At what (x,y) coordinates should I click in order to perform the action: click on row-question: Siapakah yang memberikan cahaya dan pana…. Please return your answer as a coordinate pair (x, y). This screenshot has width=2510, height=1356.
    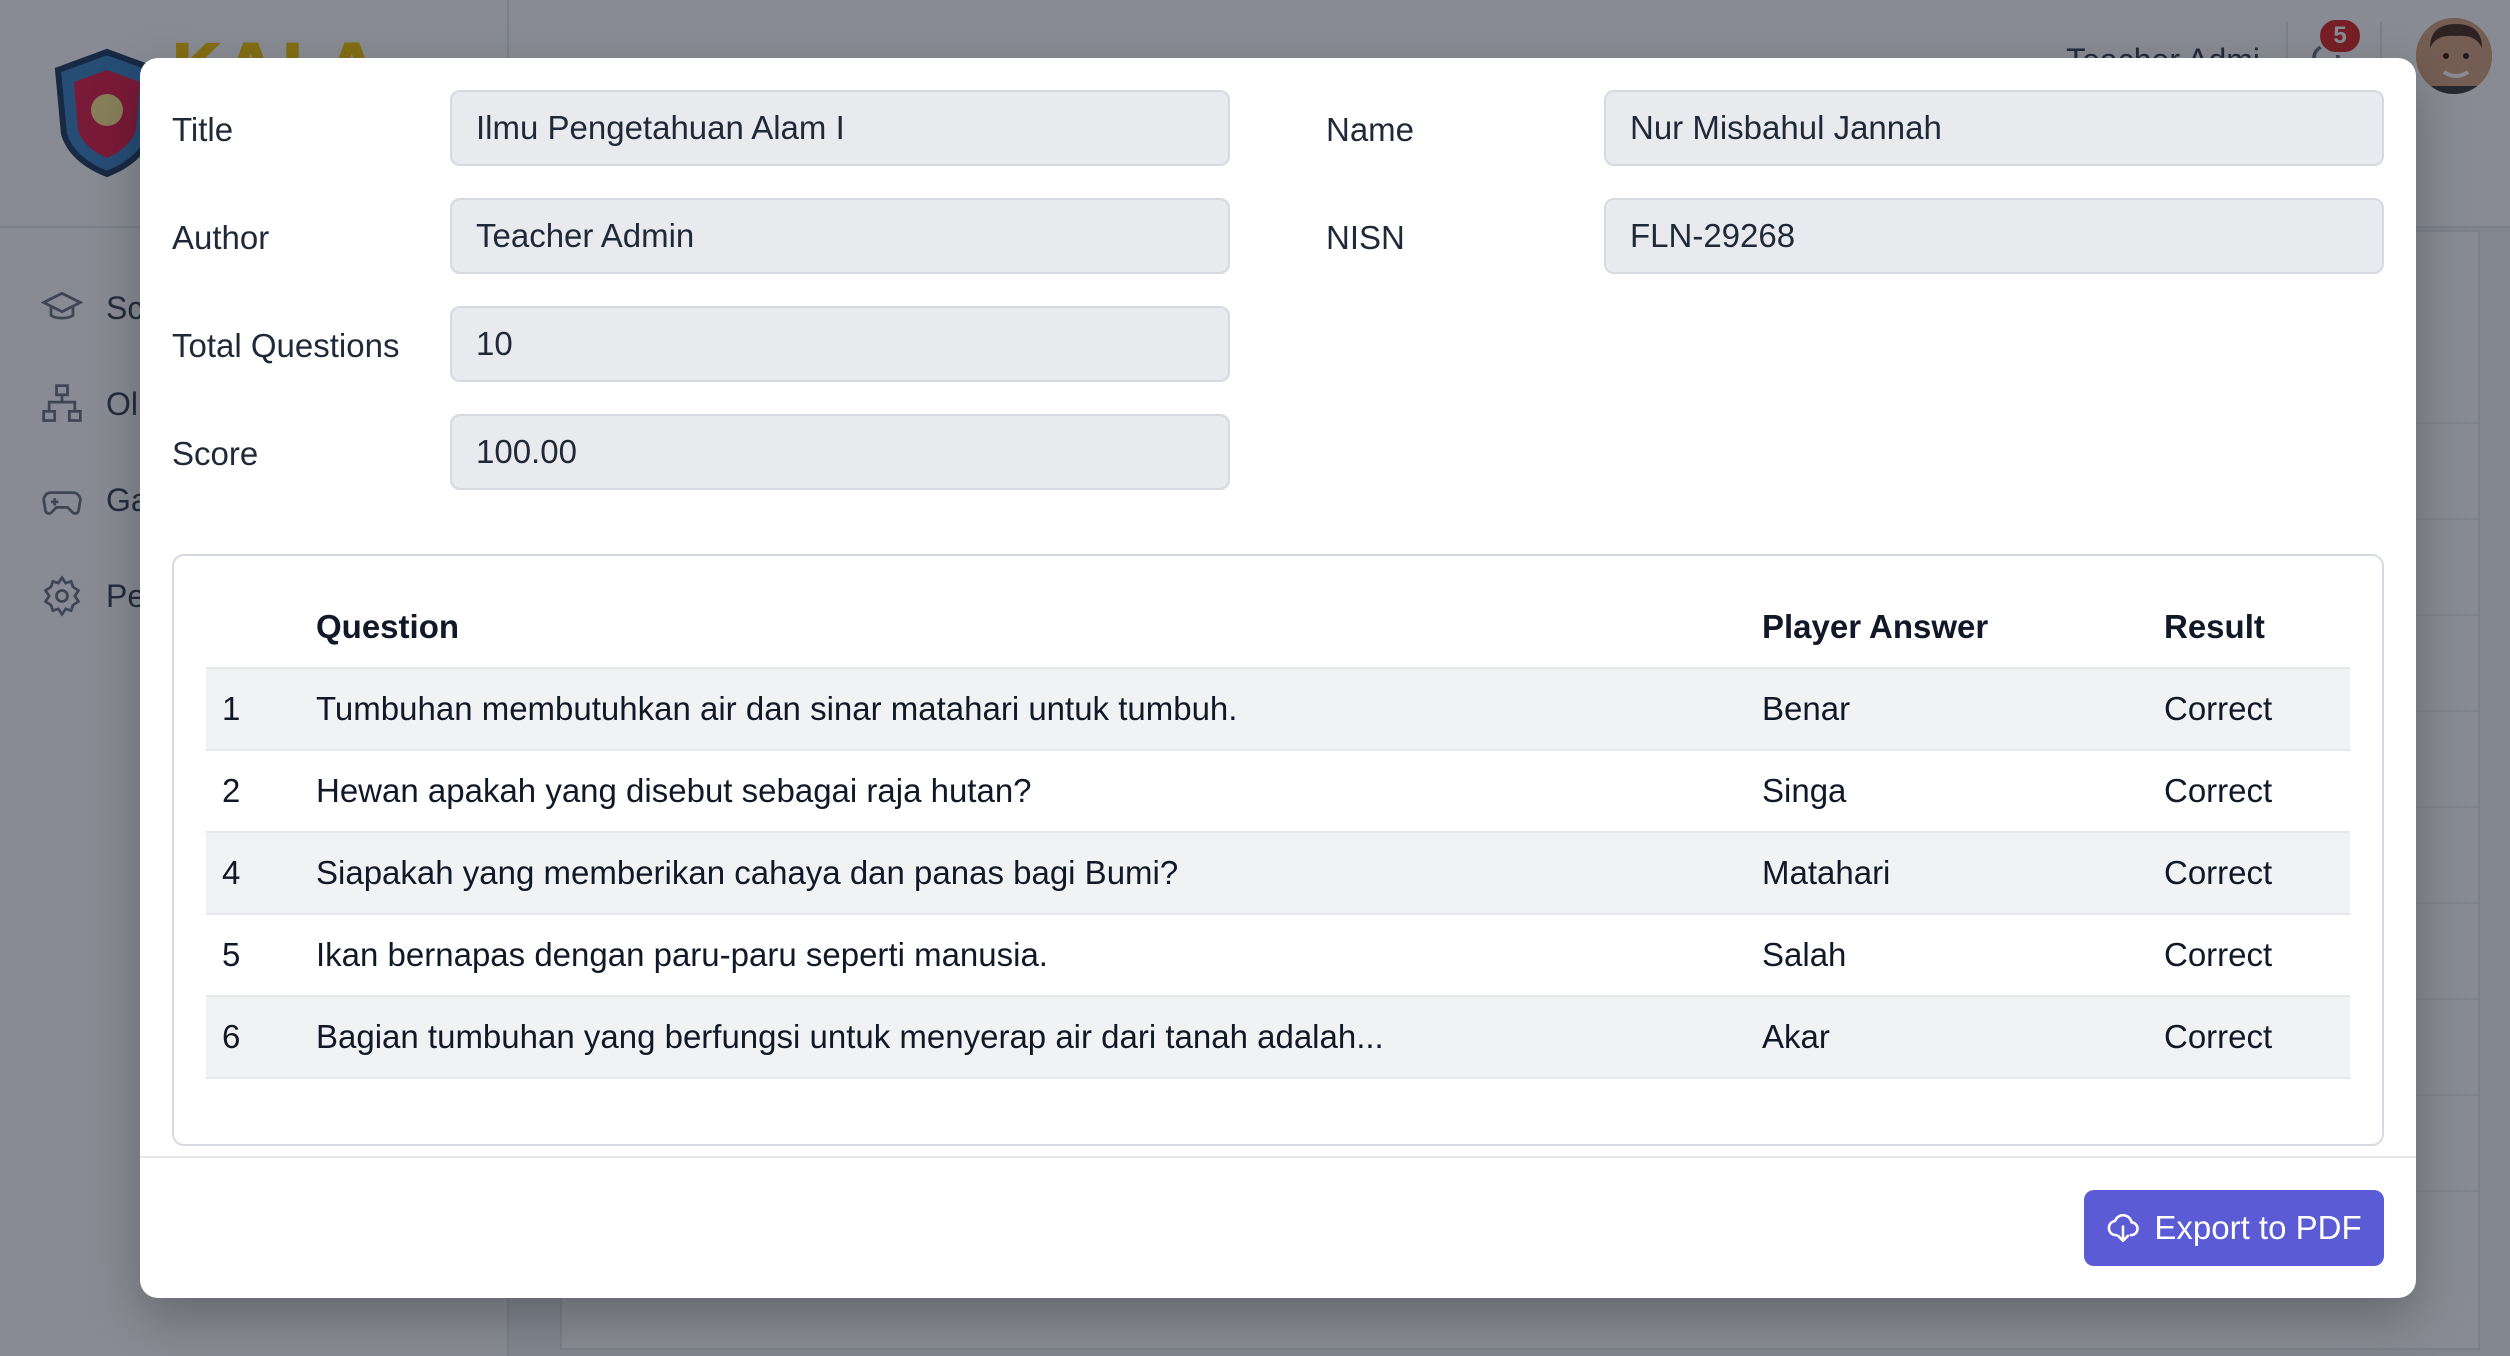
    Looking at the image, I should click on (1039, 873).